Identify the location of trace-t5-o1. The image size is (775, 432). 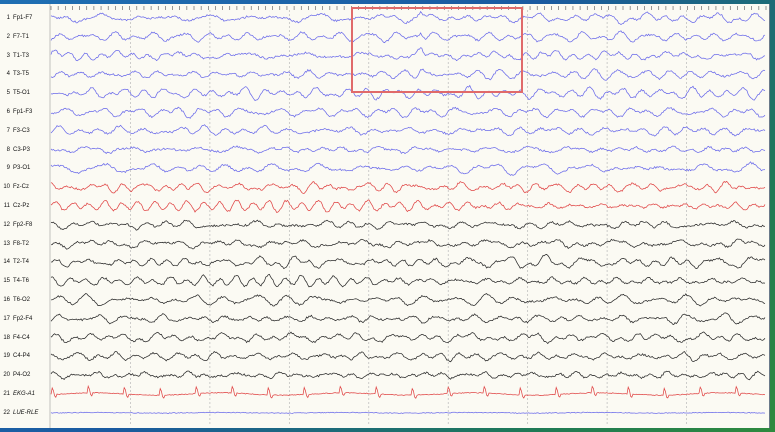
(408, 92).